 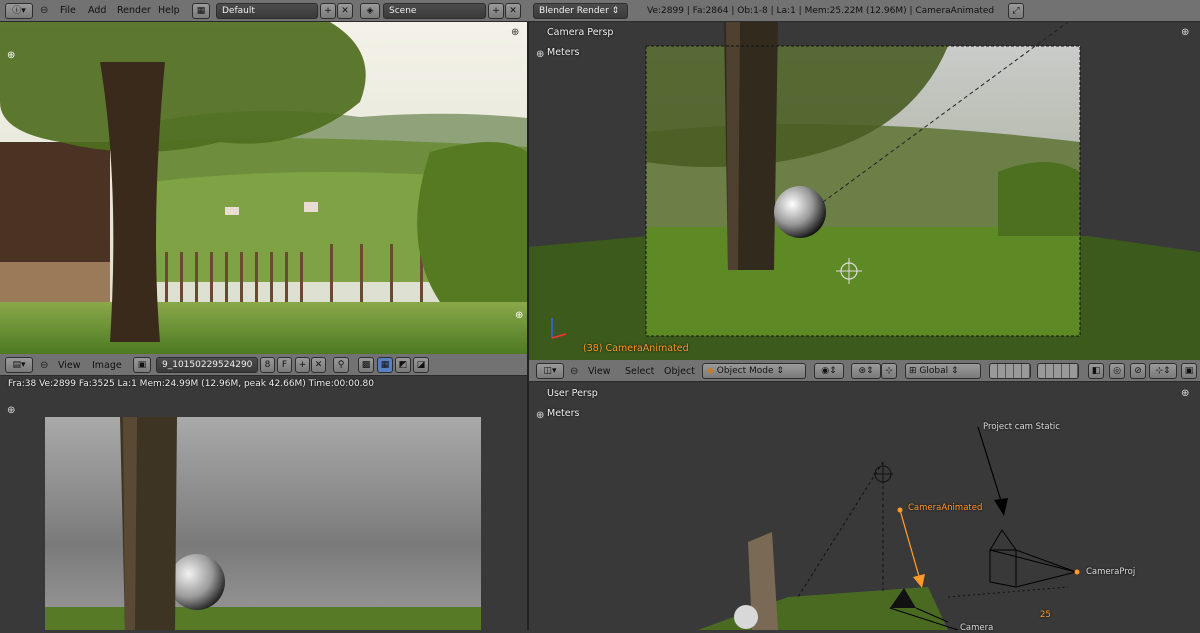 What do you see at coordinates (1189, 371) in the screenshot?
I see `render-preview-icon: ▣` at bounding box center [1189, 371].